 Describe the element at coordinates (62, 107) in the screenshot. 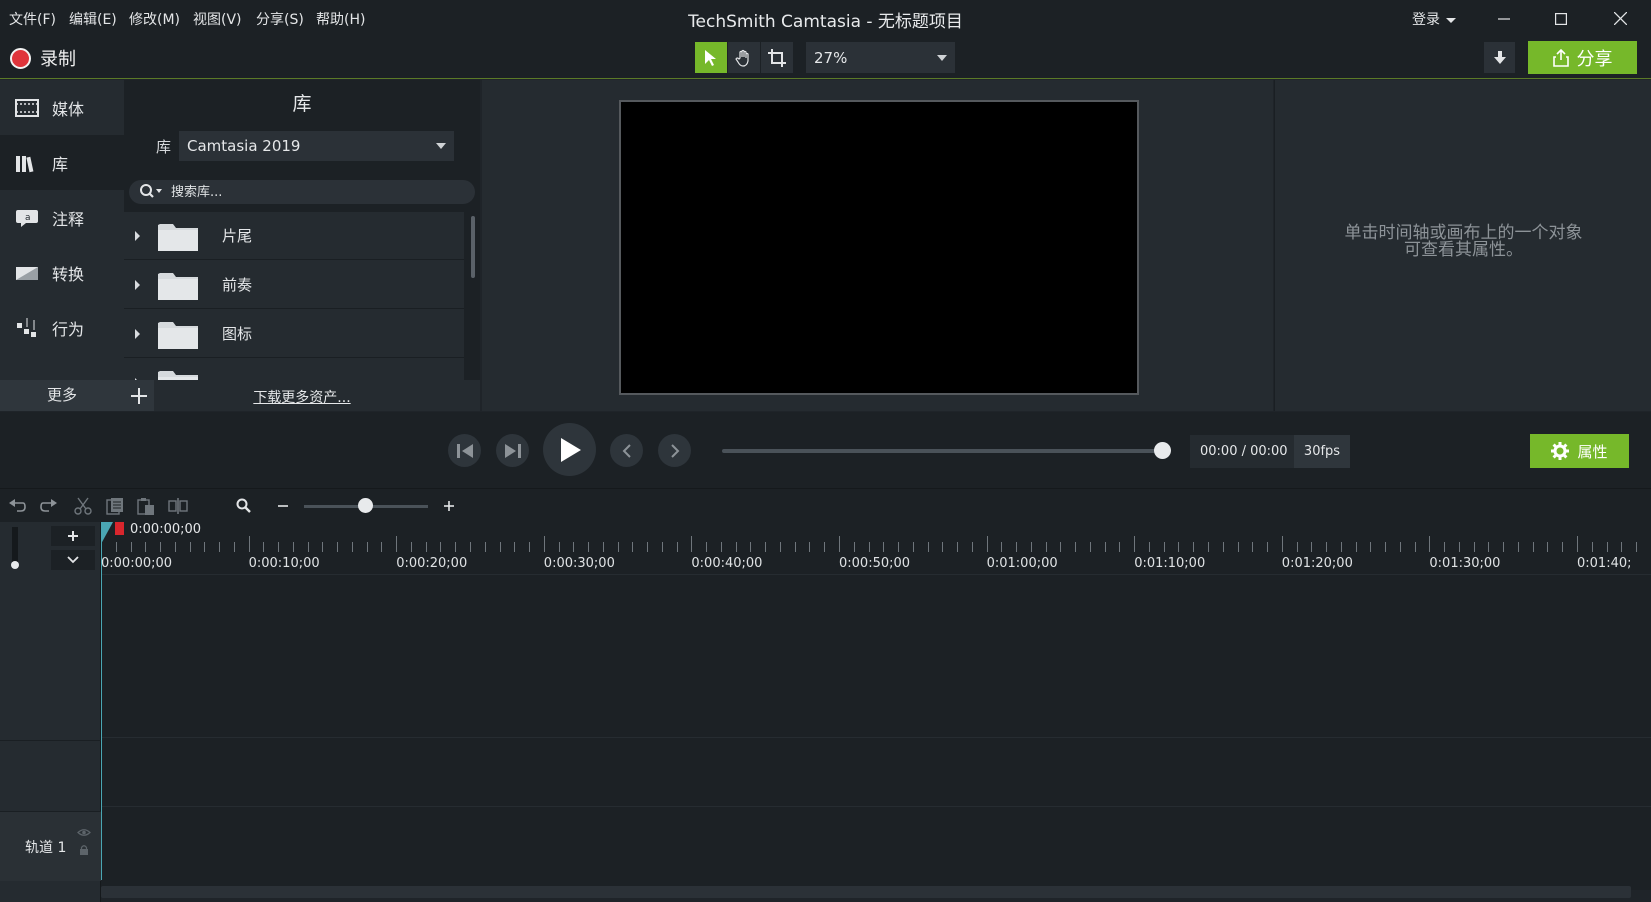

I see `tab-media: 媒体` at that location.